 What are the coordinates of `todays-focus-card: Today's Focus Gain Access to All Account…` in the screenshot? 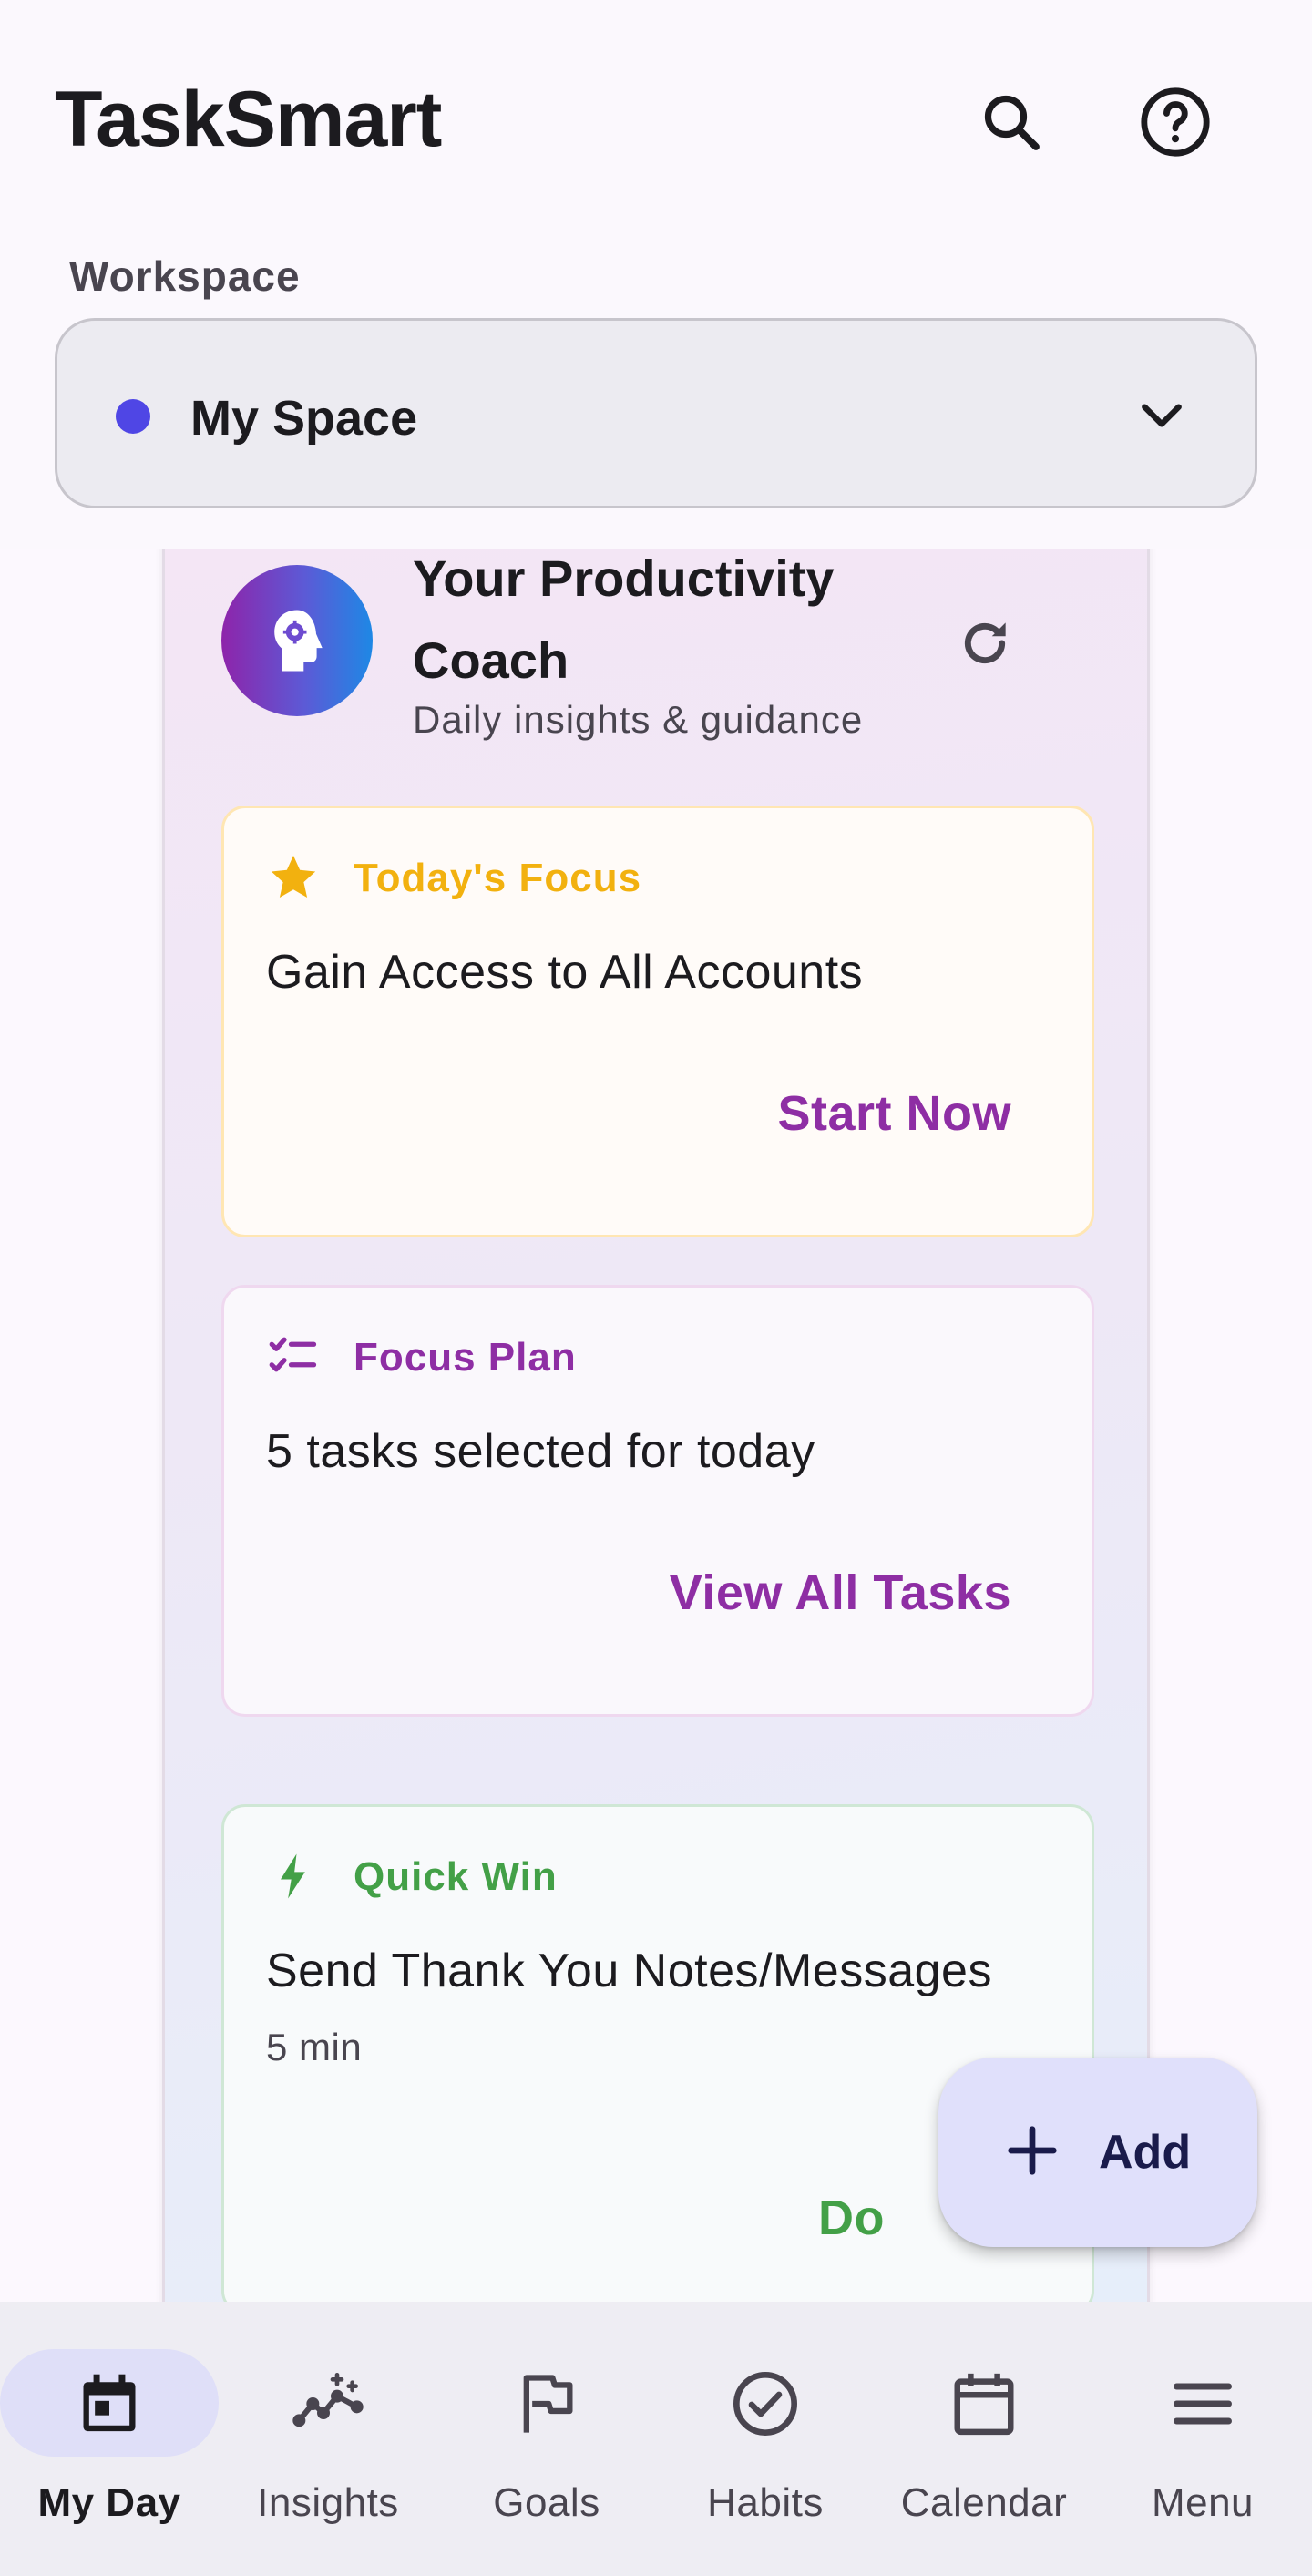 It's located at (658, 1021).